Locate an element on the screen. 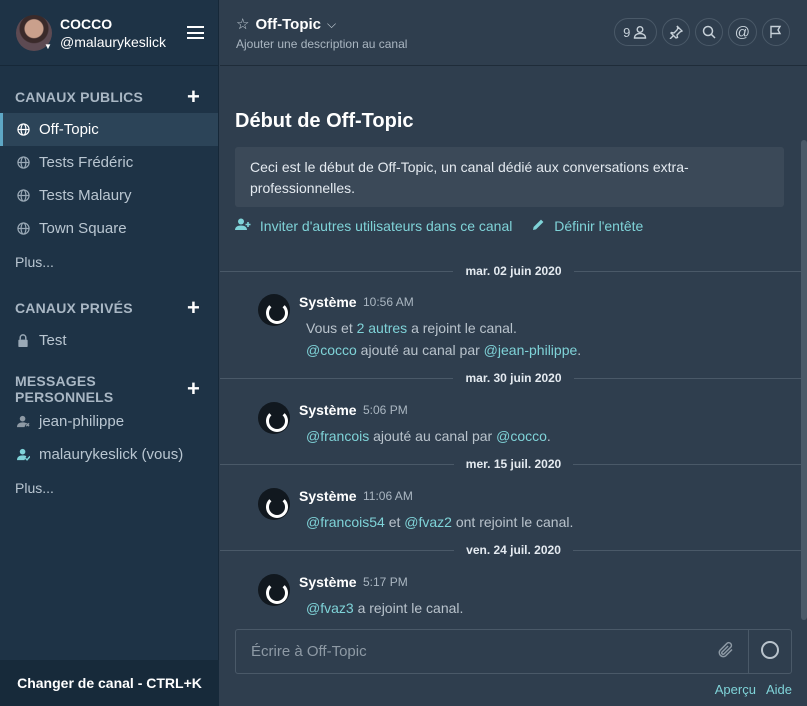  channel-description: Ajouter une description au canal is located at coordinates (321, 44).